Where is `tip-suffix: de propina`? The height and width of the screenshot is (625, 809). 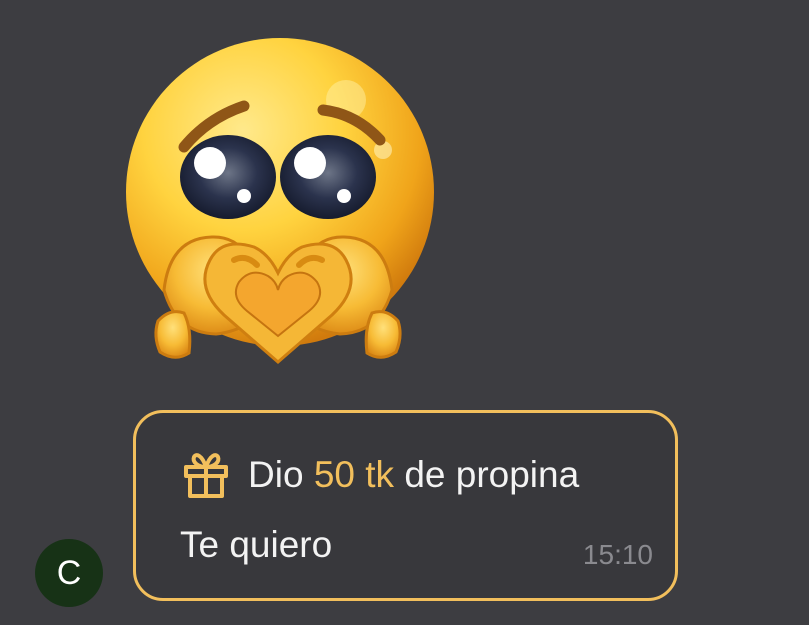 tip-suffix: de propina is located at coordinates (492, 474).